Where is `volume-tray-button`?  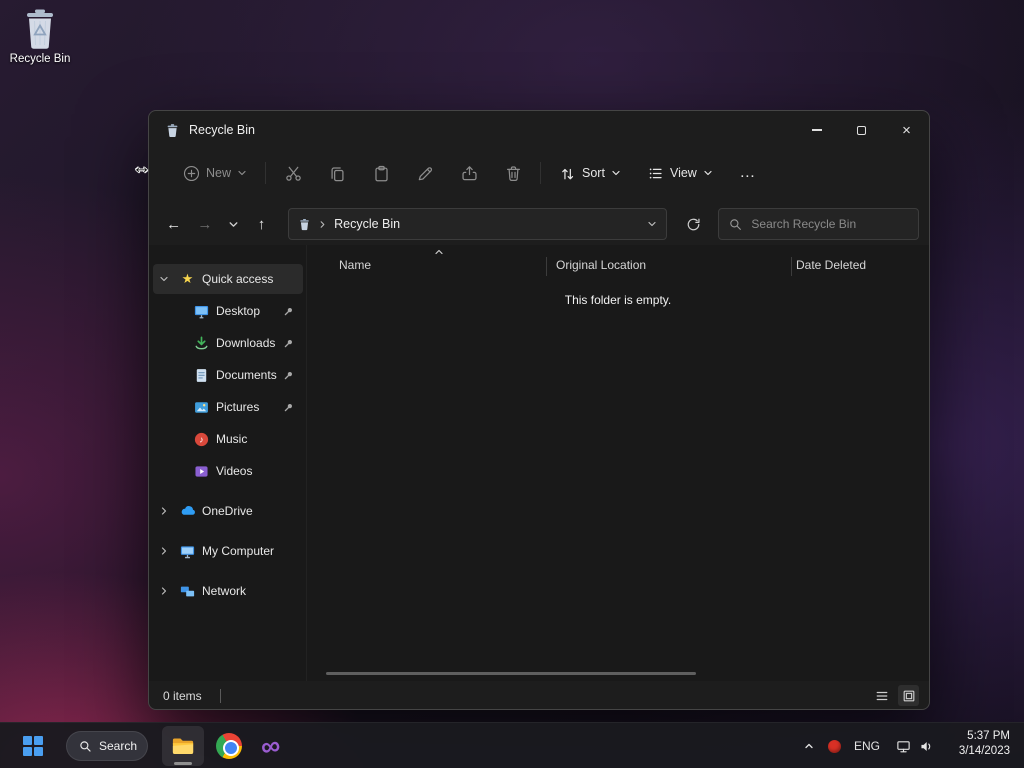
volume-tray-button is located at coordinates (926, 746).